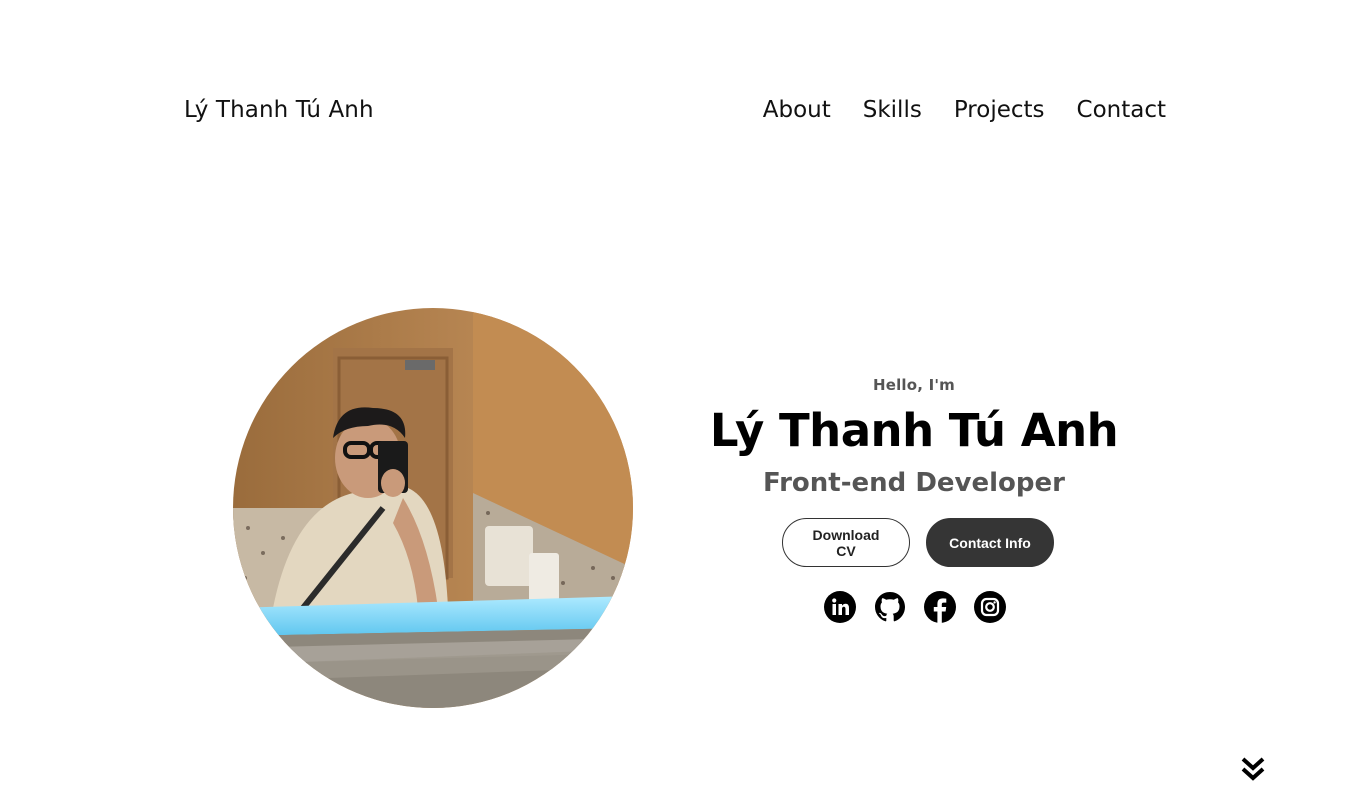  What do you see at coordinates (914, 607) in the screenshot?
I see `social-links` at bounding box center [914, 607].